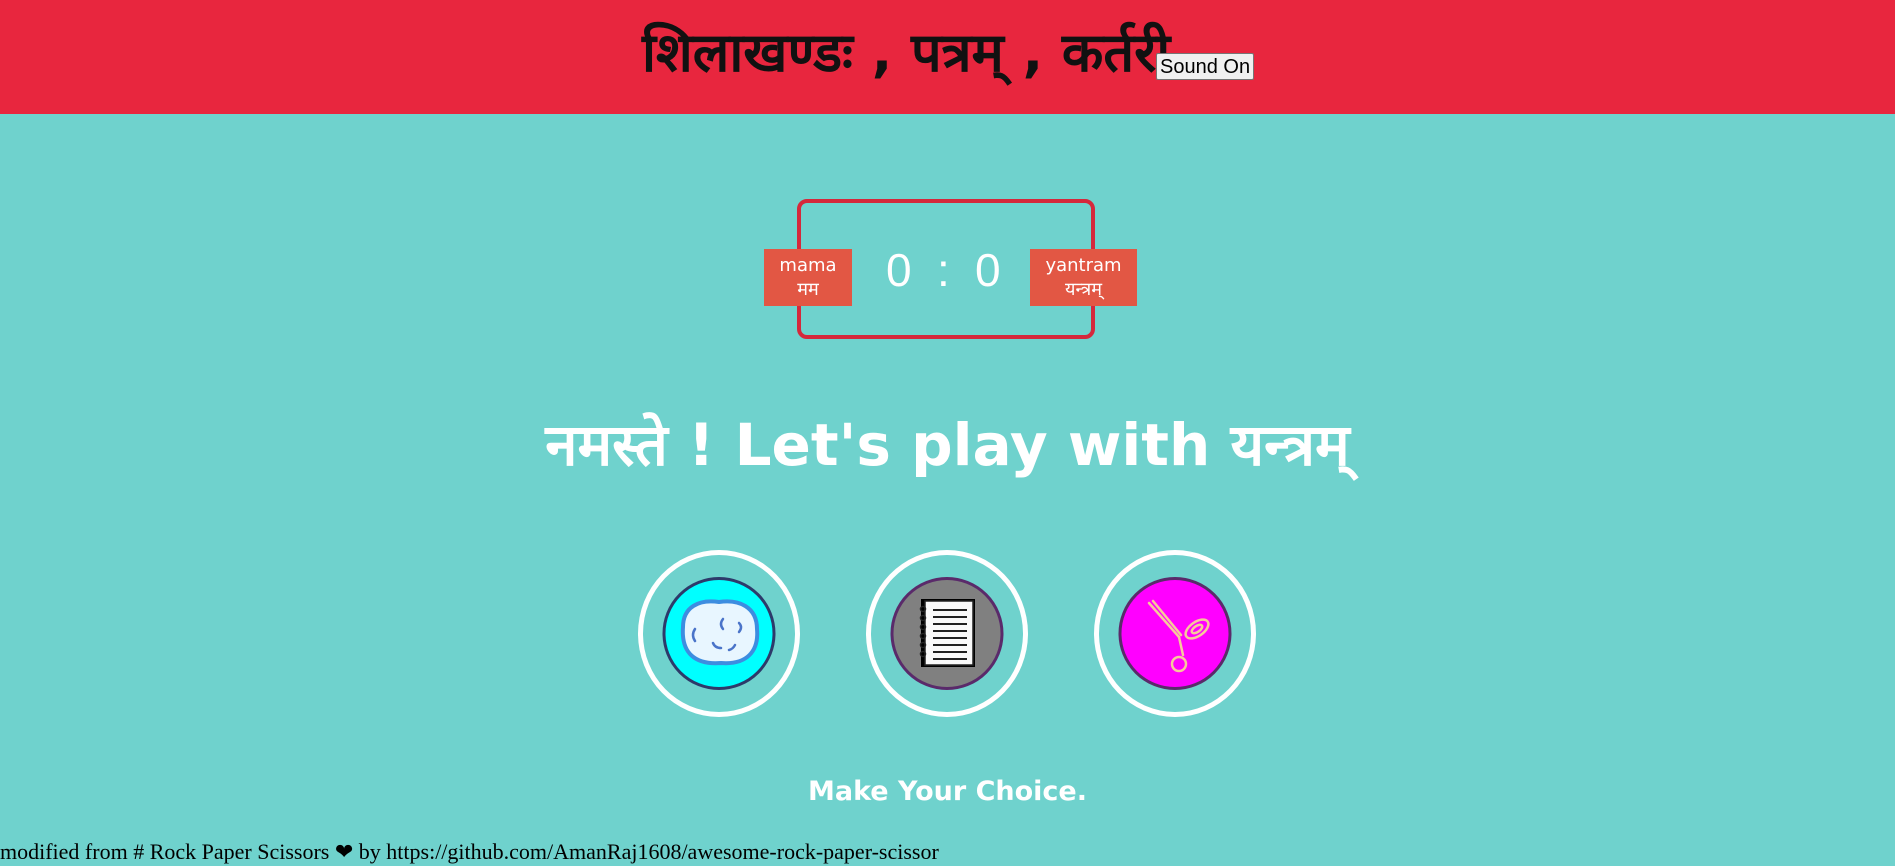  I want to click on heart-icon: ❤, so click(344, 851).